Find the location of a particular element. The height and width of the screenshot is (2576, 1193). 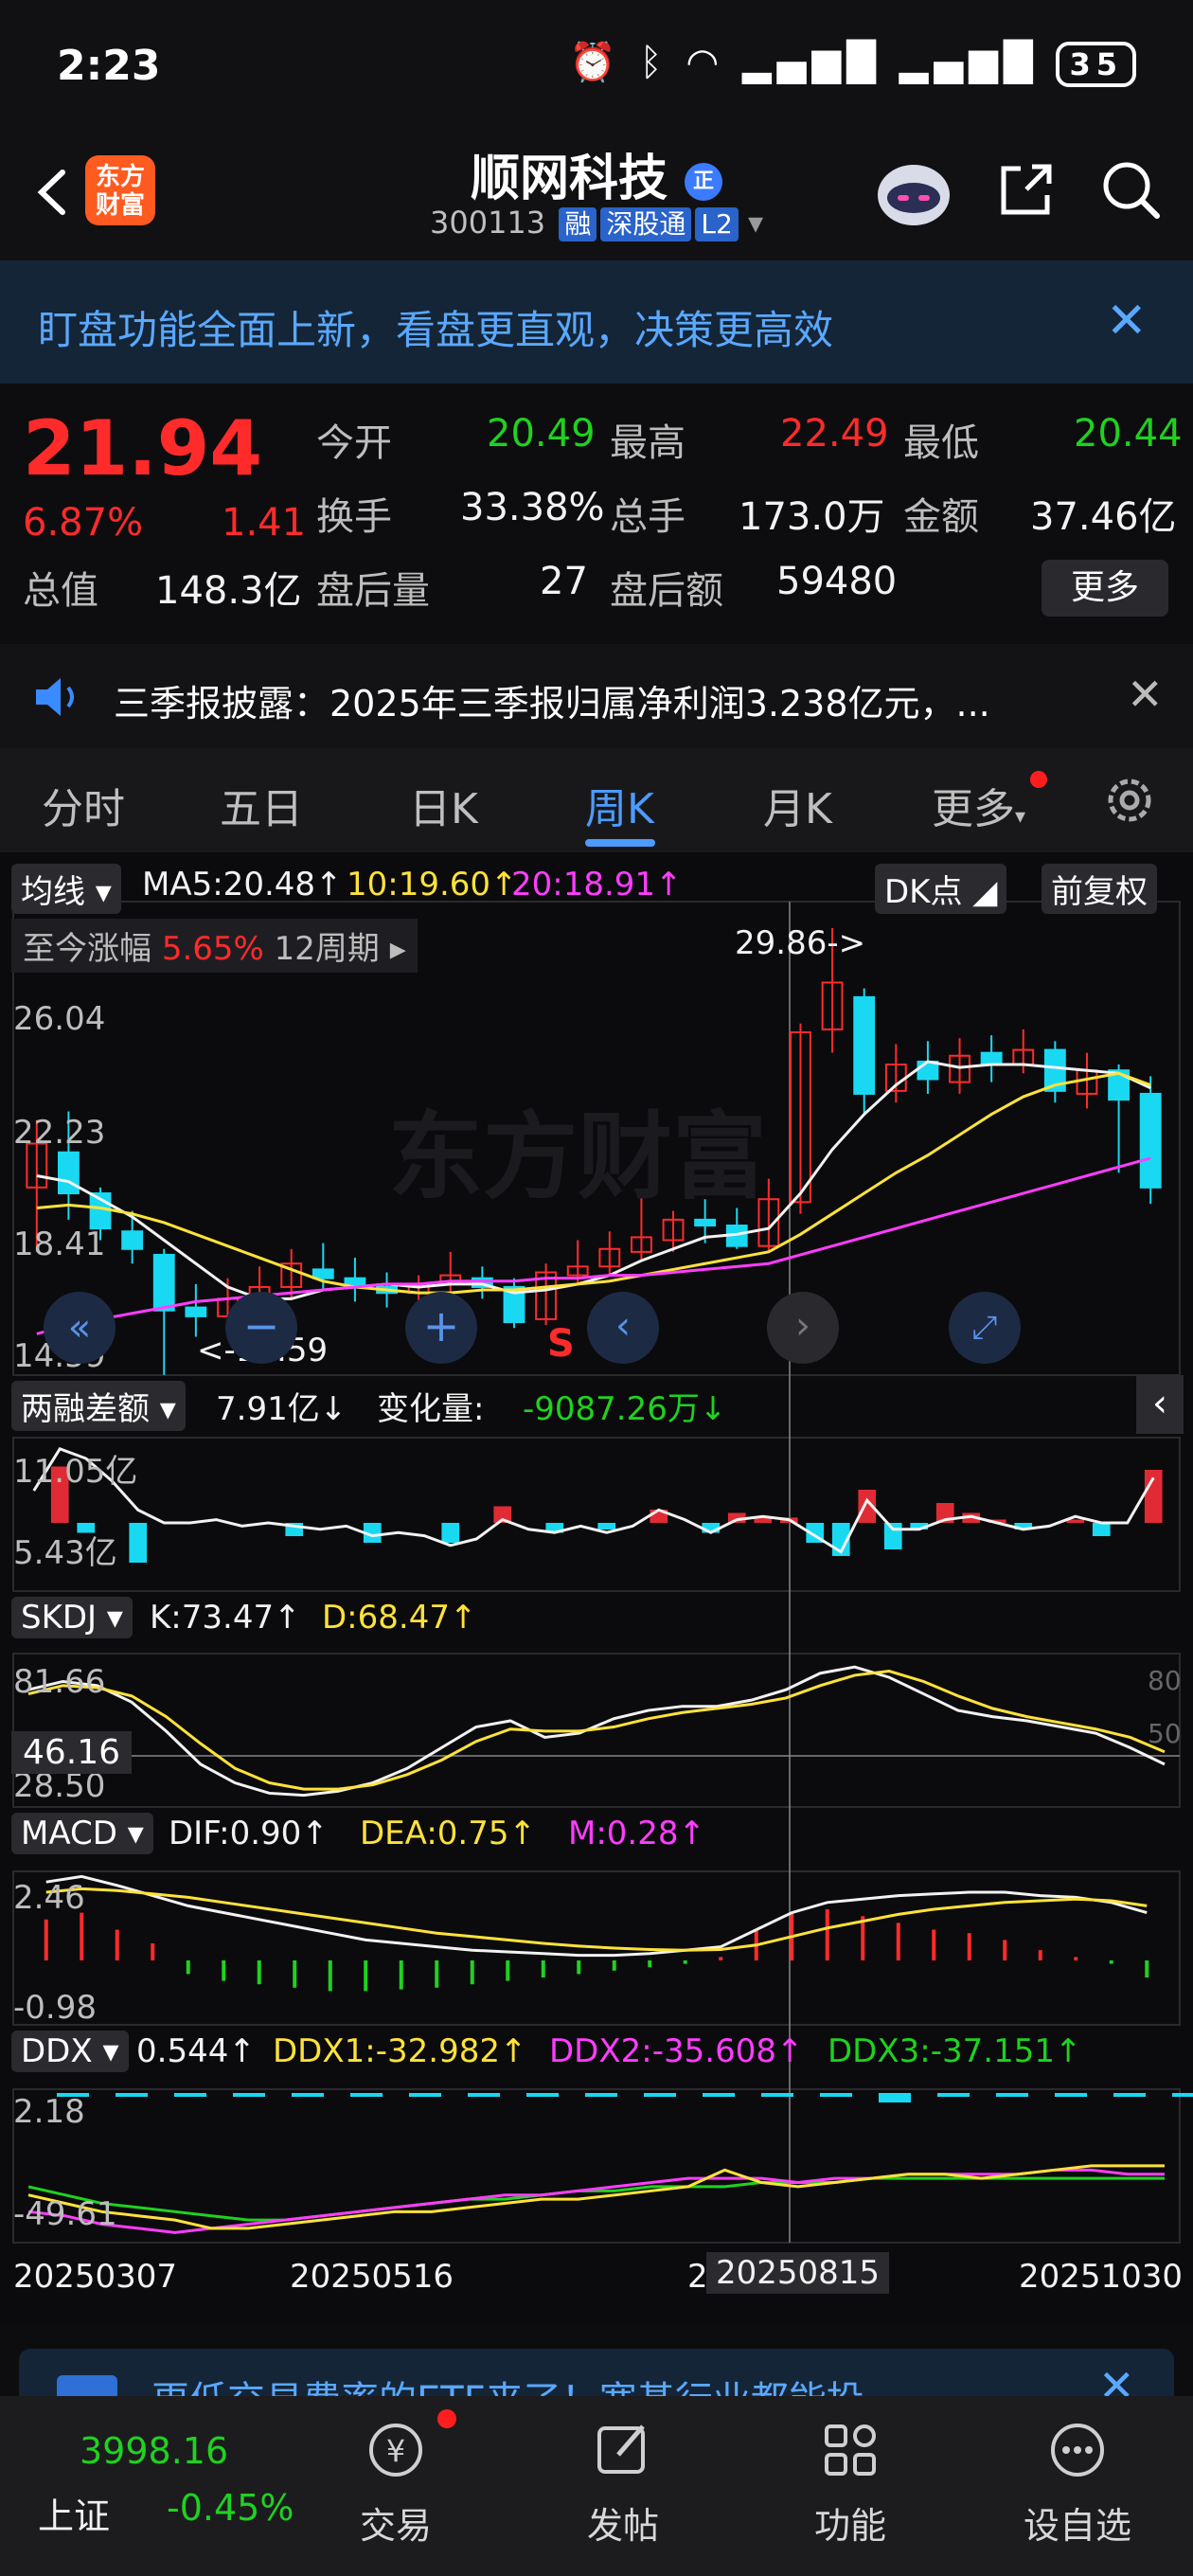

tag-sz-connect: 深股通 is located at coordinates (646, 224).